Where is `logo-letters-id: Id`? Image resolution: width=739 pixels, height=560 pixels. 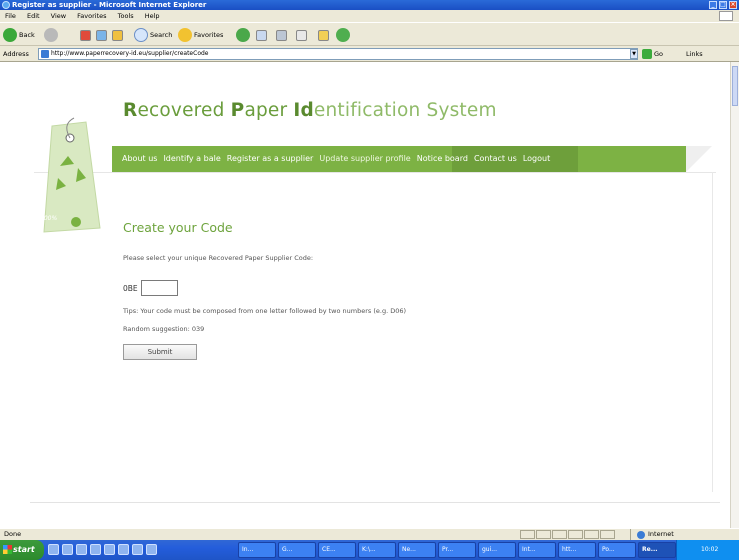
logo-letters-id: Id is located at coordinates (303, 110).